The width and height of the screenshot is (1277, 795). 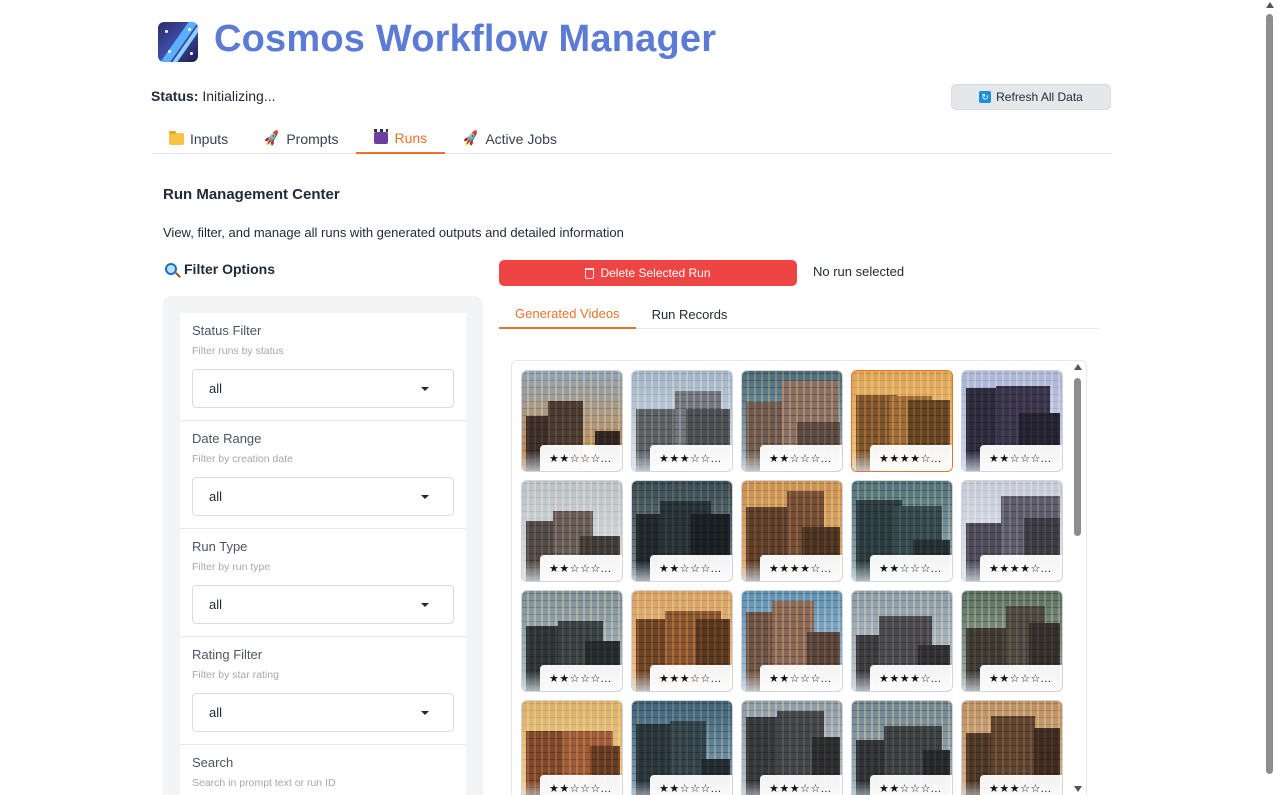 What do you see at coordinates (227, 438) in the screenshot?
I see `filter-label: Date Range` at bounding box center [227, 438].